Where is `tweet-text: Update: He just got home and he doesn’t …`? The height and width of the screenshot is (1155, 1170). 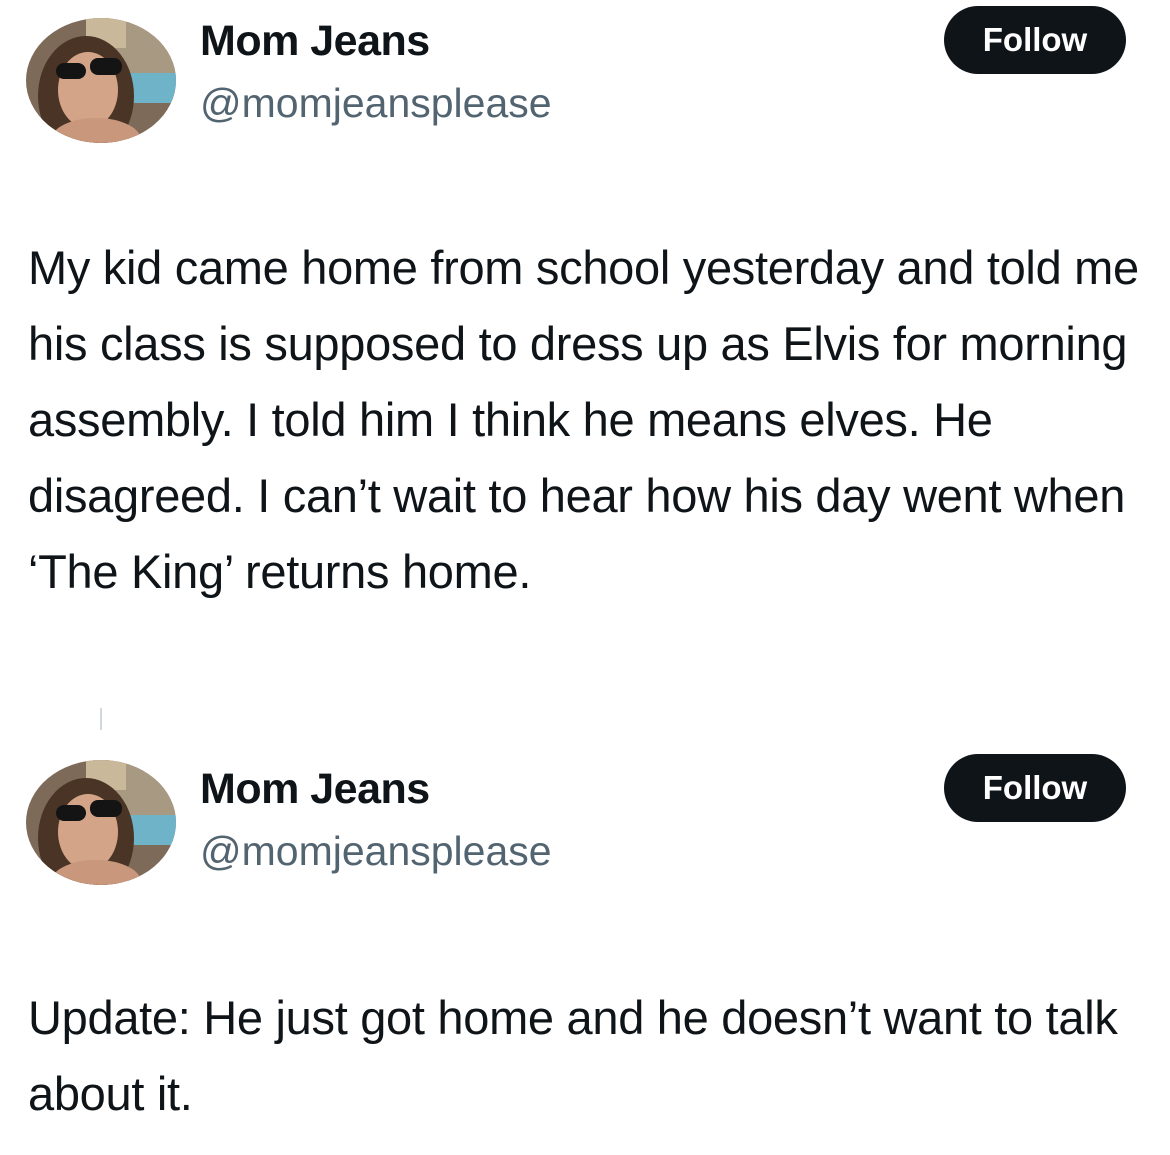 tweet-text: Update: He just got home and he doesn’t … is located at coordinates (573, 1055).